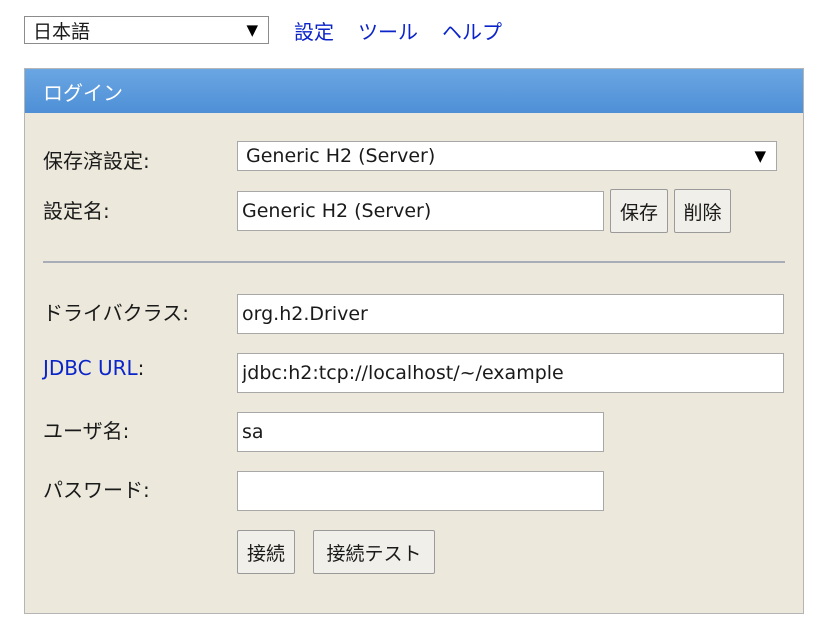  I want to click on jdbc-url-label: JDBC URL:, so click(93, 368).